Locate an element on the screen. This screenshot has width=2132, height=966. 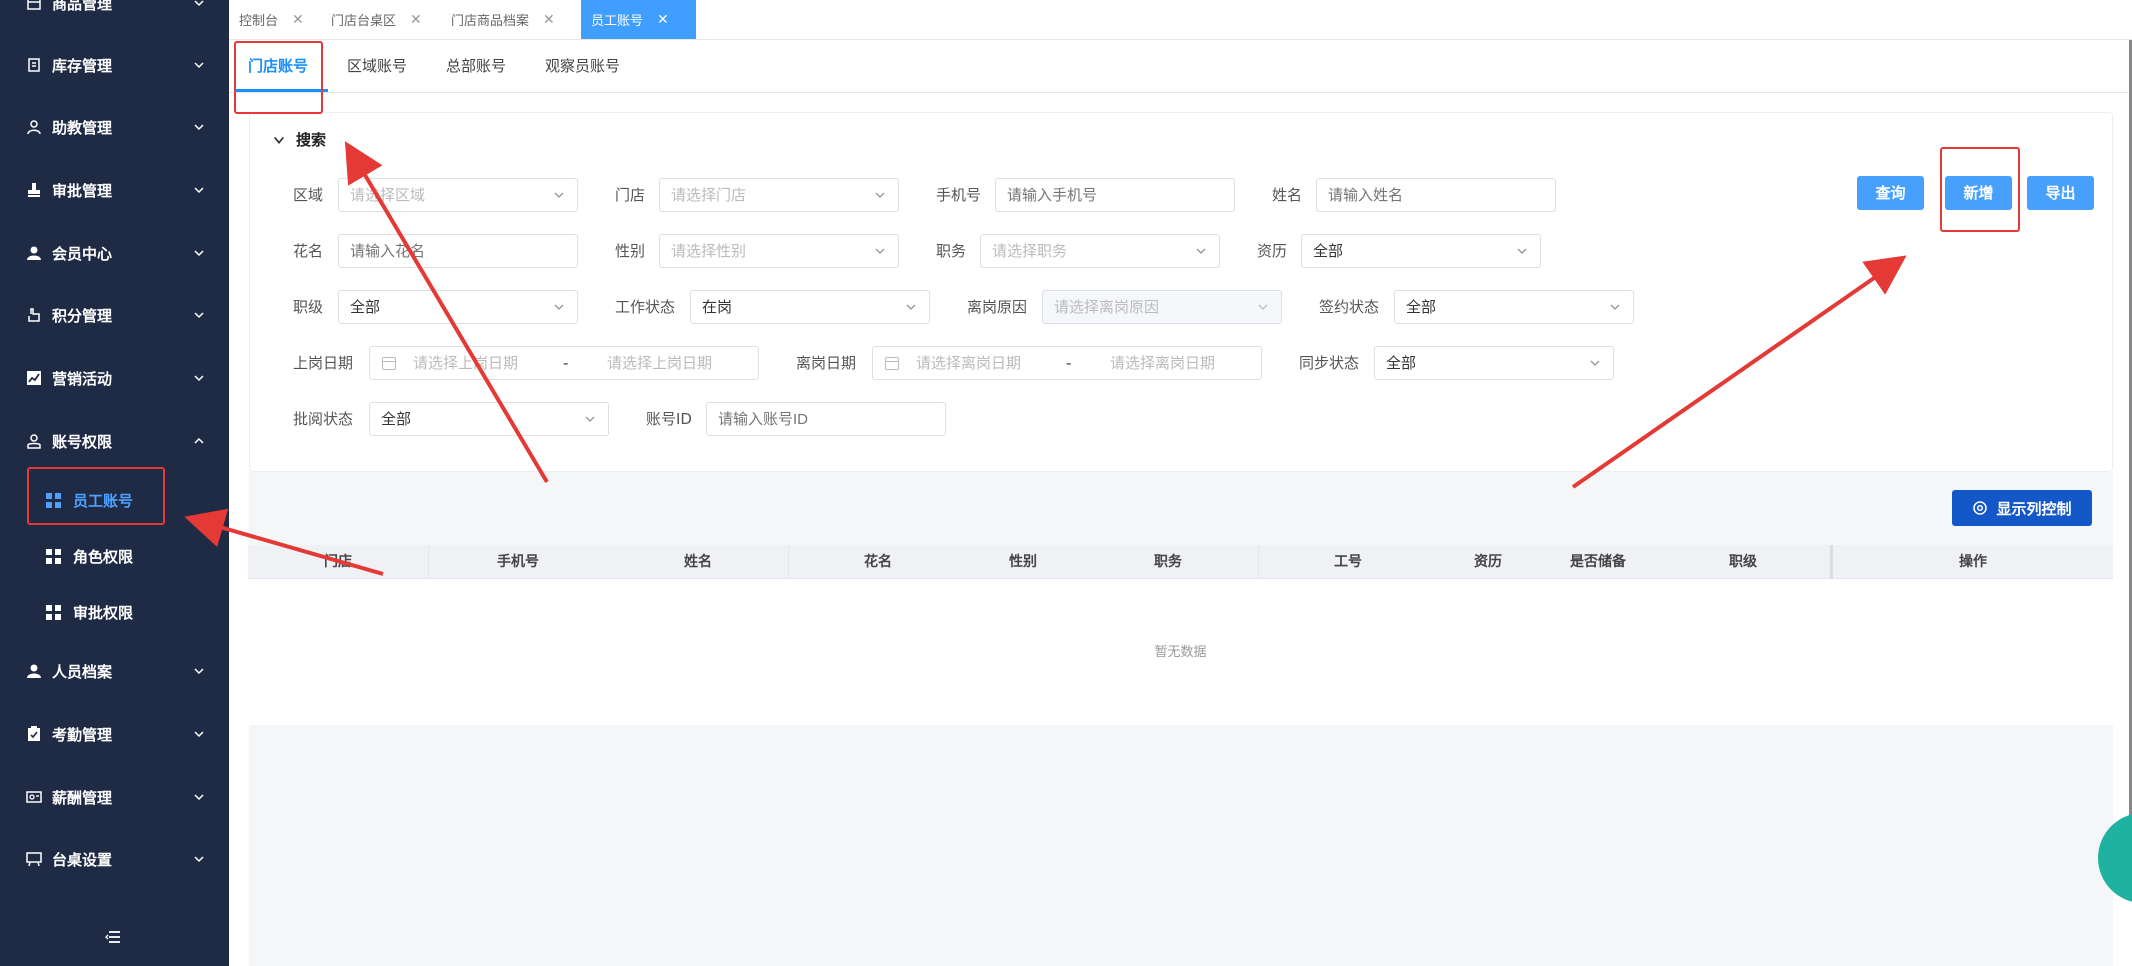
name-input is located at coordinates (1436, 195).